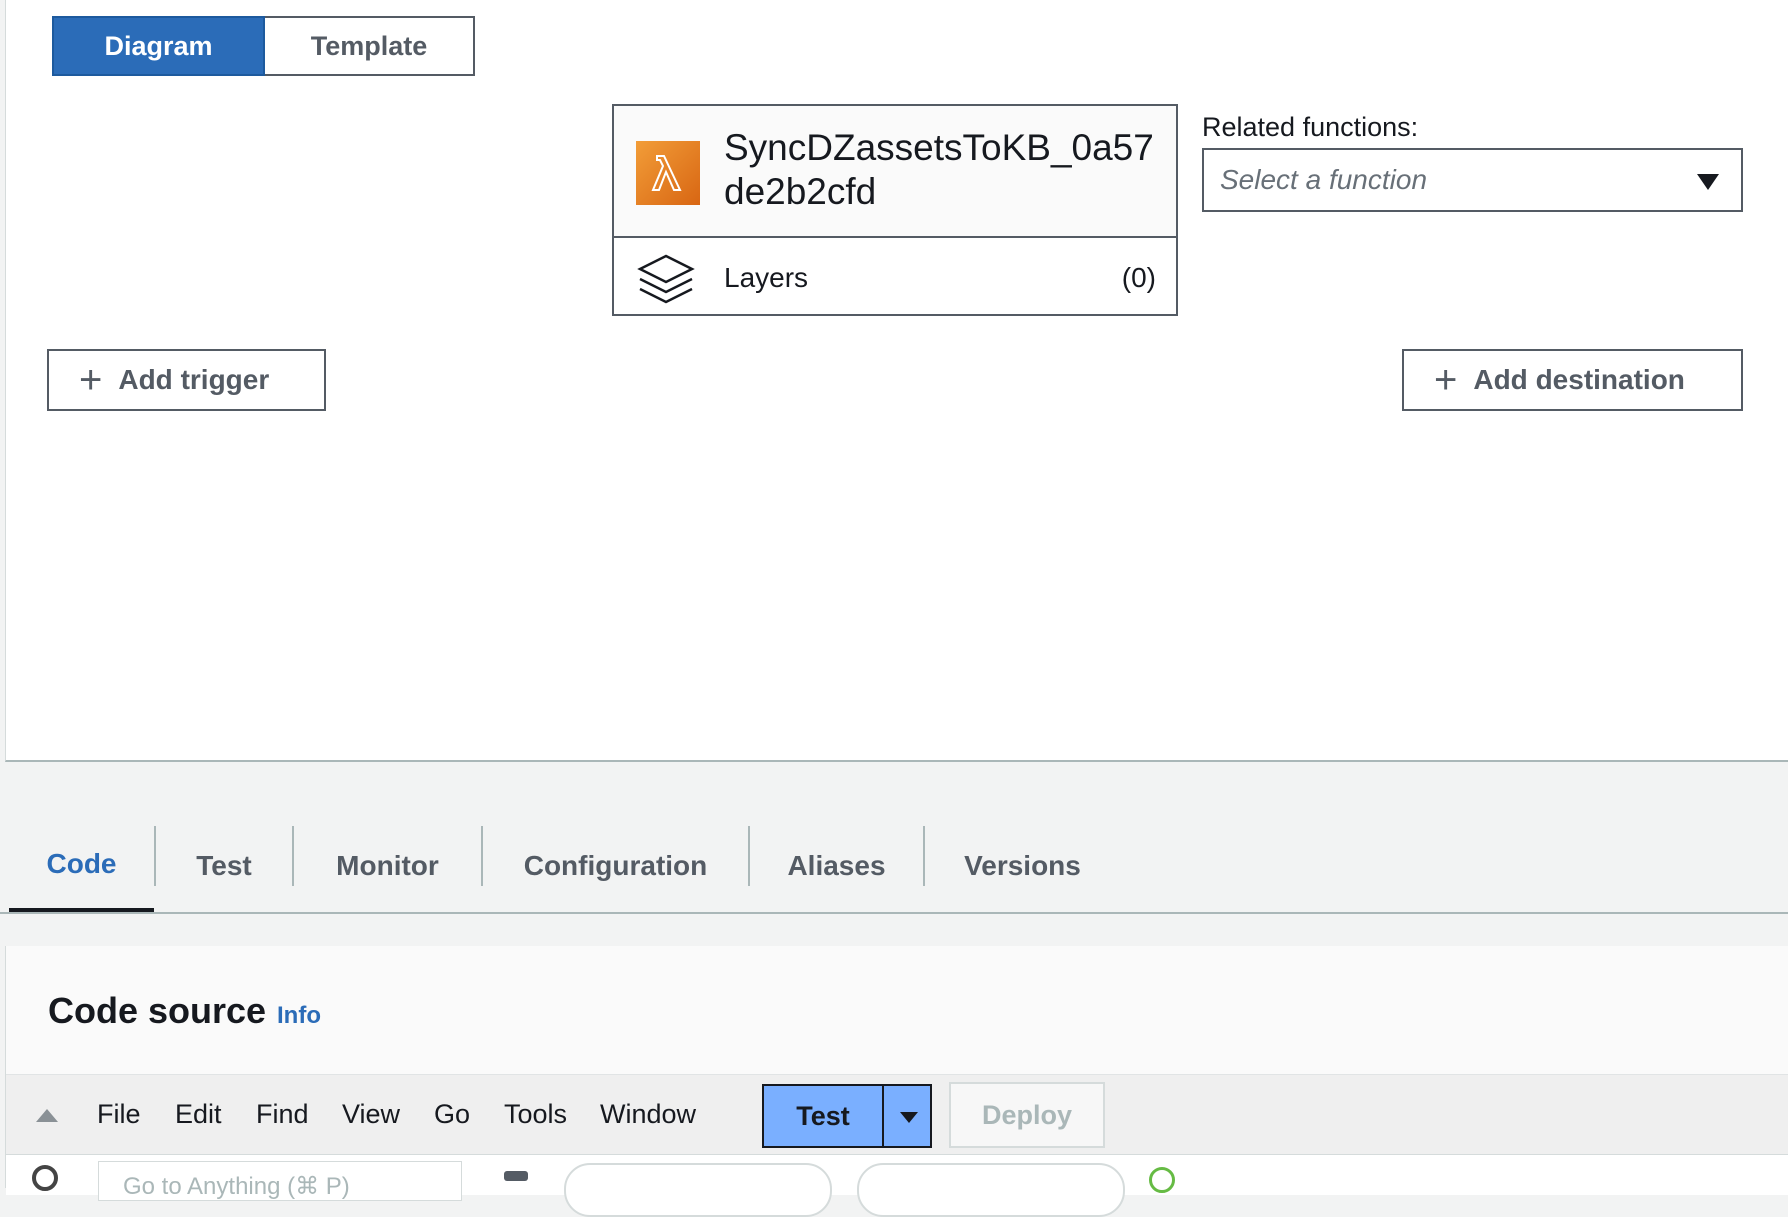 The width and height of the screenshot is (1788, 1217). Describe the element at coordinates (282, 1114) in the screenshot. I see `menu-find: Find` at that location.